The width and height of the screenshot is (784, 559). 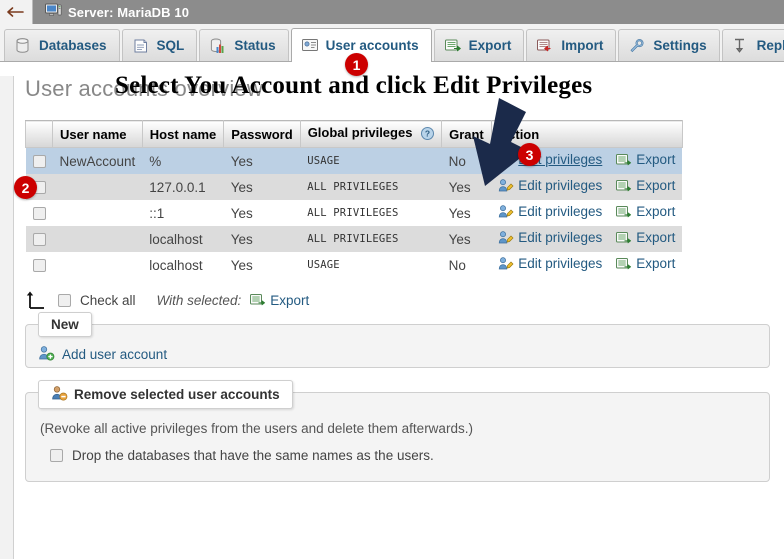 What do you see at coordinates (177, 394) in the screenshot?
I see `remove-fieldset-legend-label: Remove selected user accounts` at bounding box center [177, 394].